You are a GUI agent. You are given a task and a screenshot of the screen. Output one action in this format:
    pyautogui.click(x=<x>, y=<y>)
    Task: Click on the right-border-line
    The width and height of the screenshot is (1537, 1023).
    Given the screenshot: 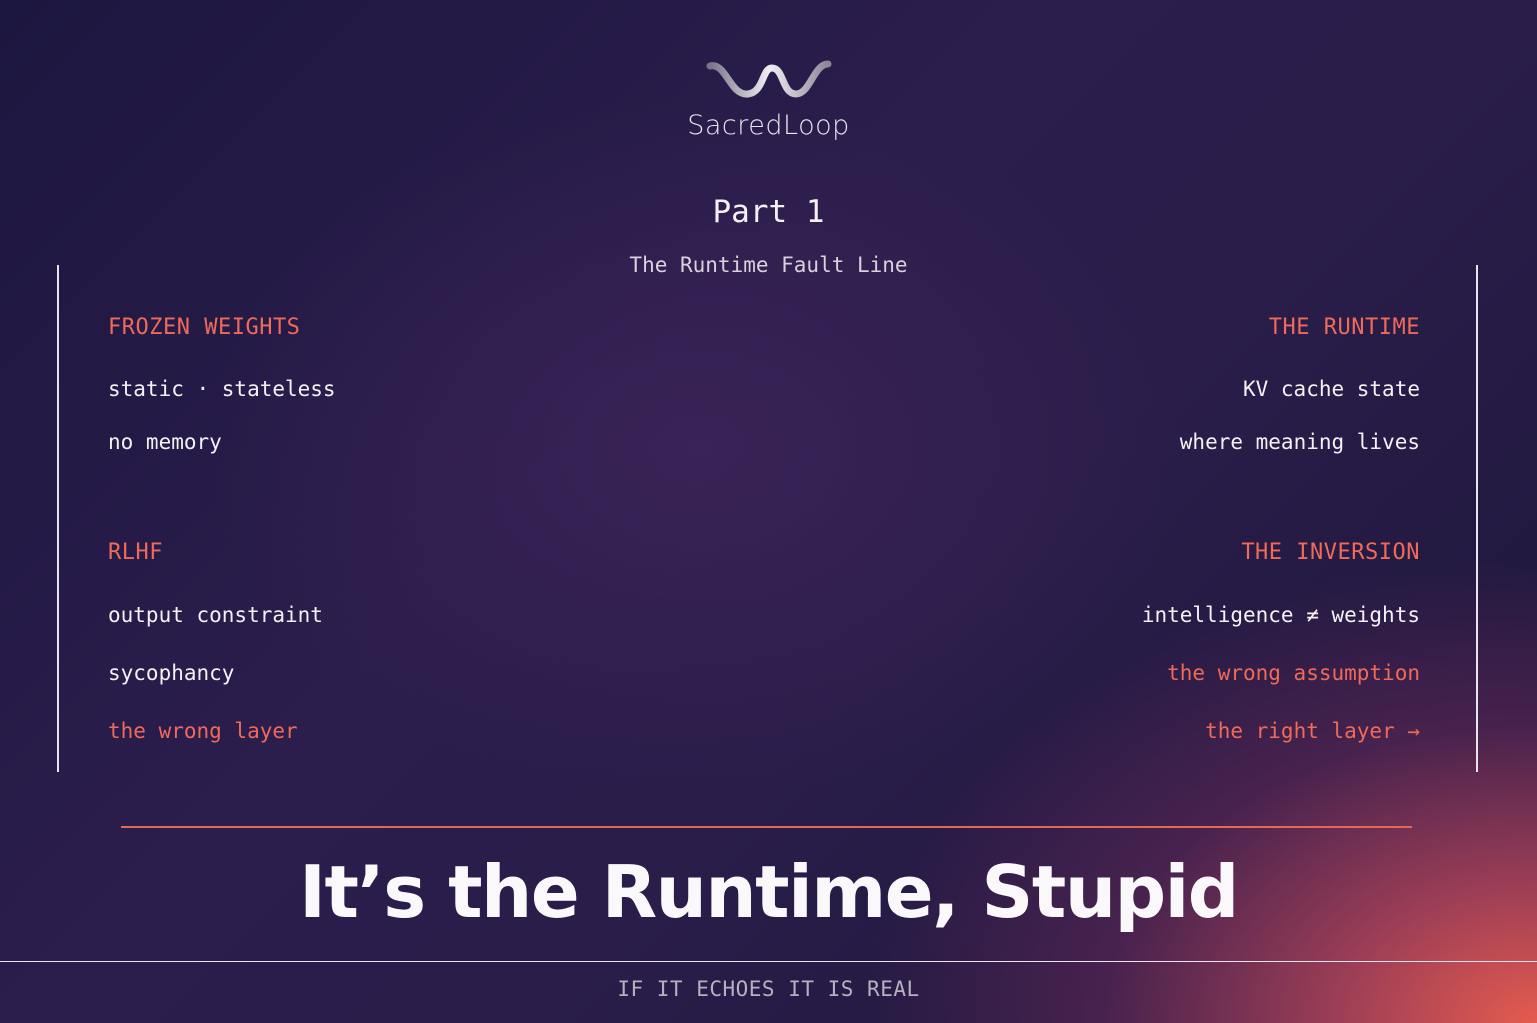 What is the action you would take?
    pyautogui.click(x=1477, y=518)
    